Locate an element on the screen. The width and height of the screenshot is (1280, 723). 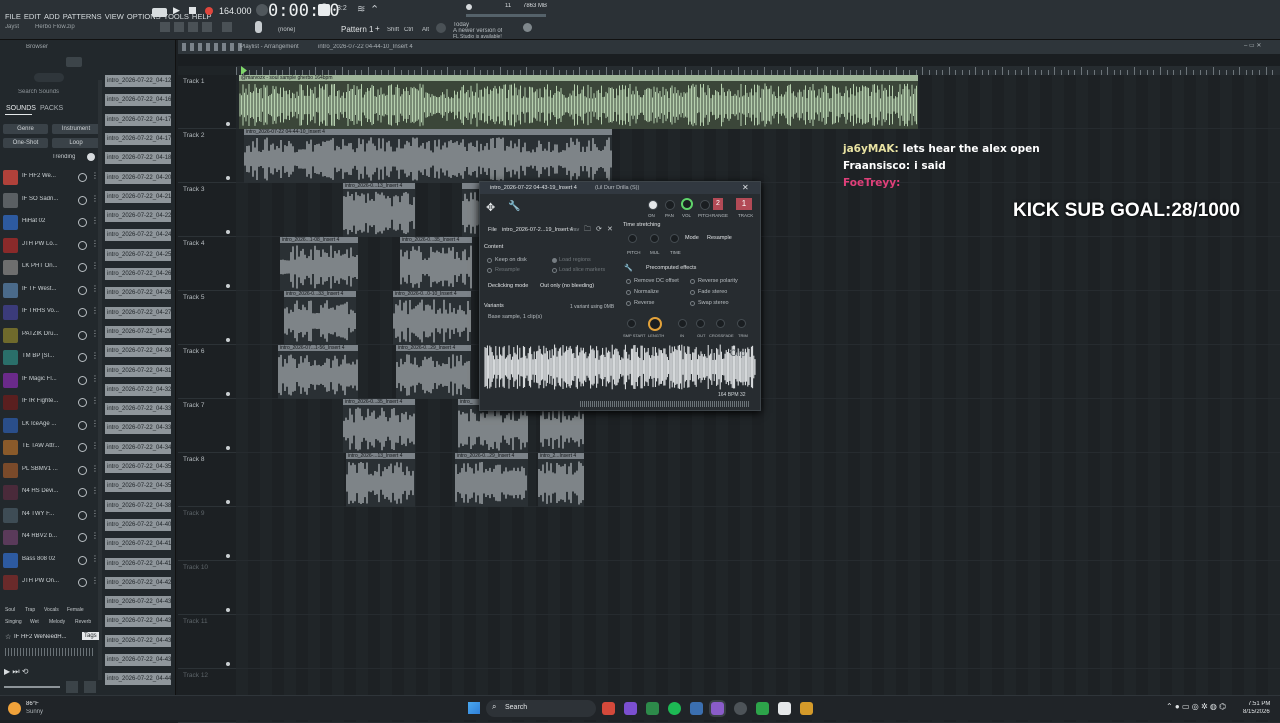
menu-edit: EDIT is located at coordinates (32, 16).